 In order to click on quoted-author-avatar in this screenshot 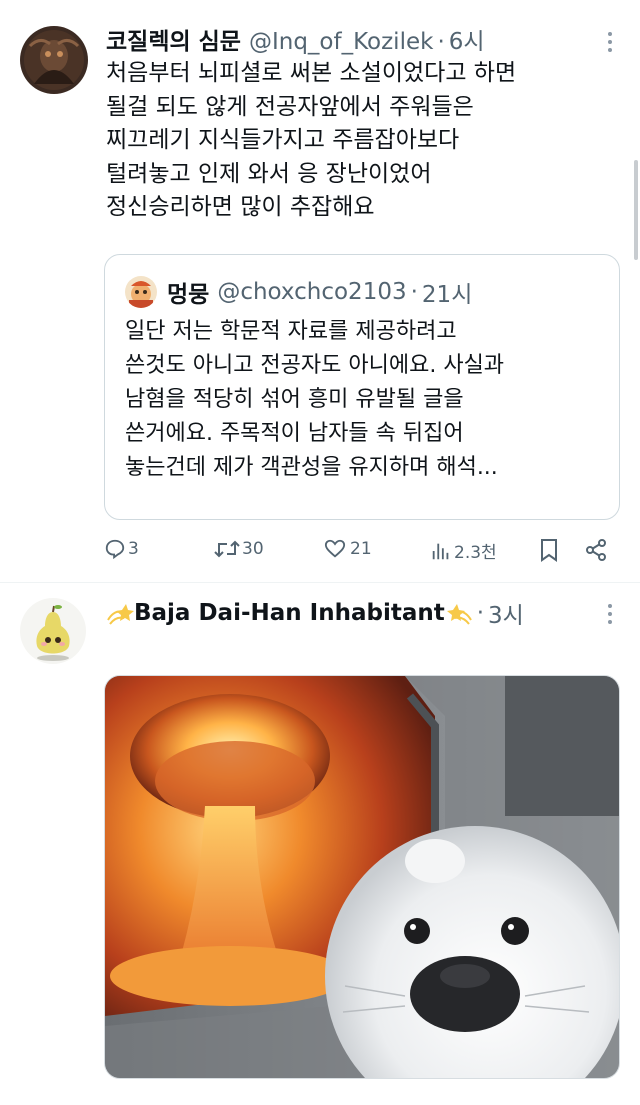, I will do `click(141, 292)`.